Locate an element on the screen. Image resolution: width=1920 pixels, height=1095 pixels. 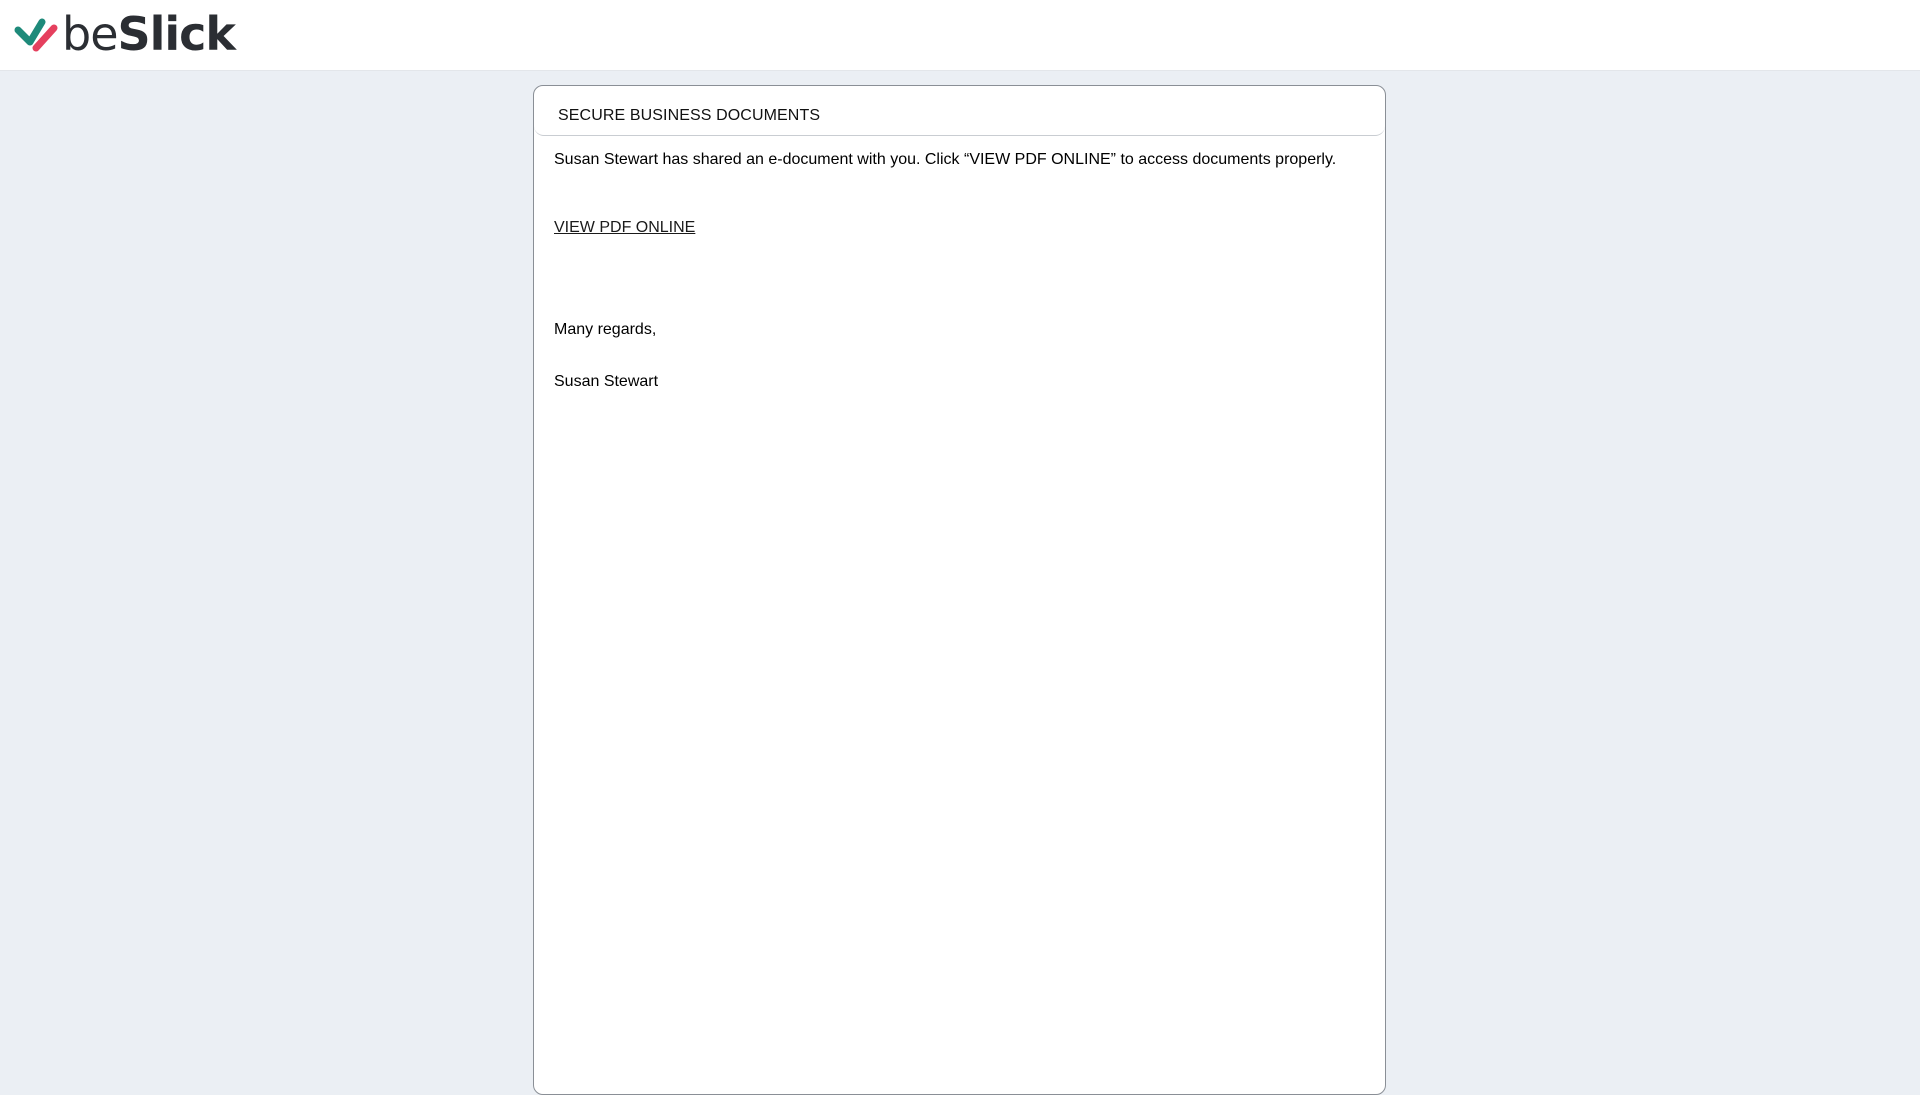
logo-wordmark: beSlick is located at coordinates (149, 34).